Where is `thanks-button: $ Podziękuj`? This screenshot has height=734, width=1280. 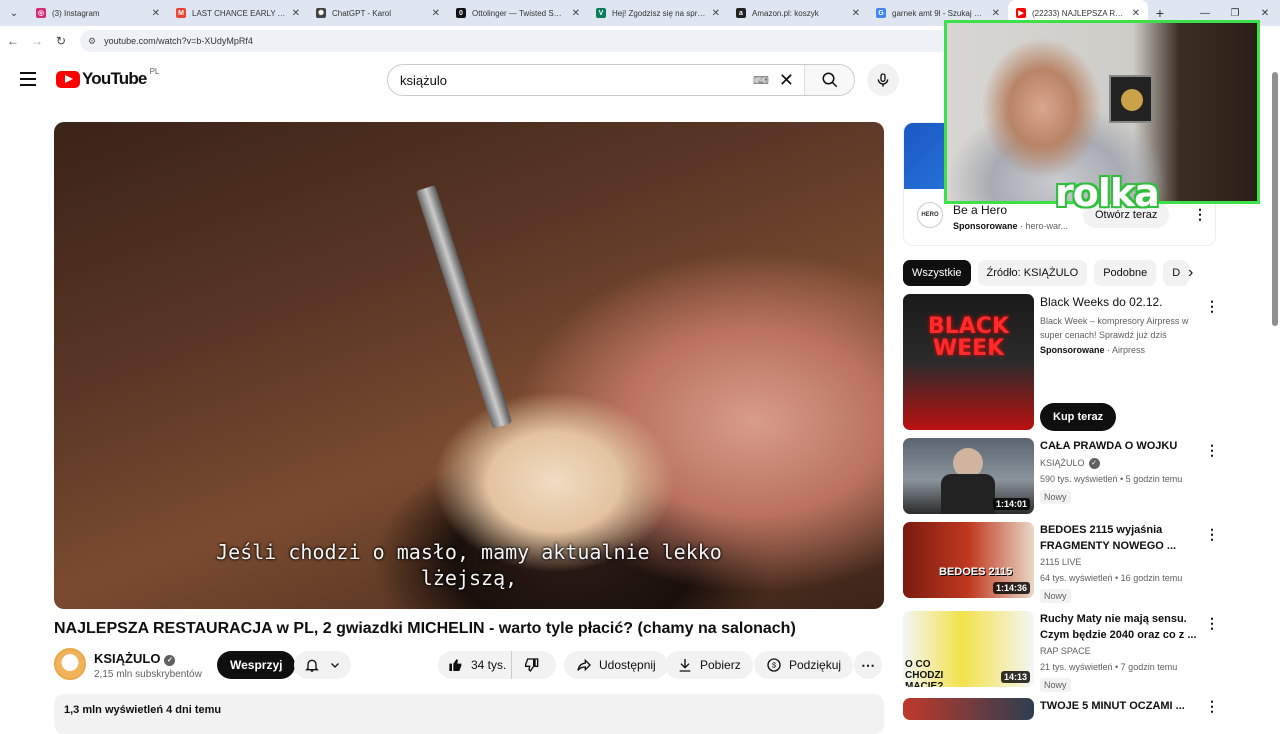
thanks-button: $ Podziękuj is located at coordinates (804, 665).